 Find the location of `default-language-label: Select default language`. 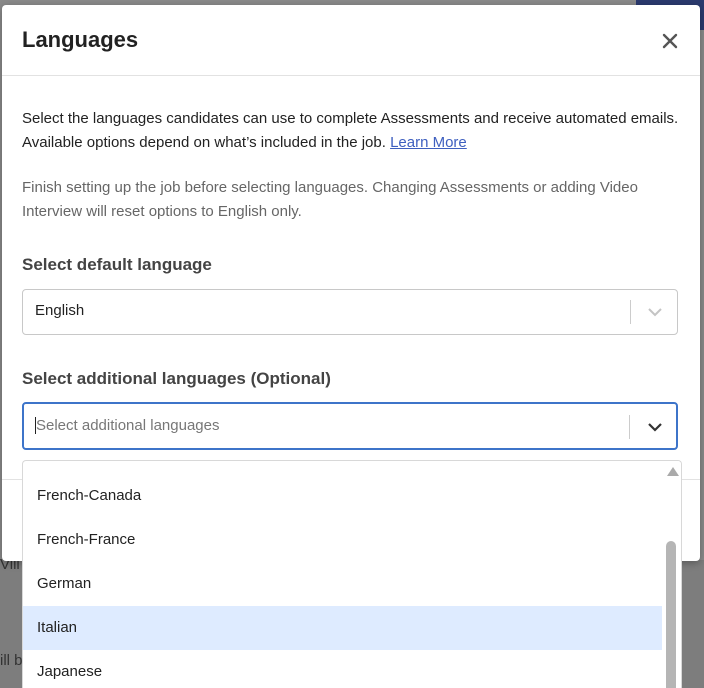

default-language-label: Select default language is located at coordinates (117, 264).